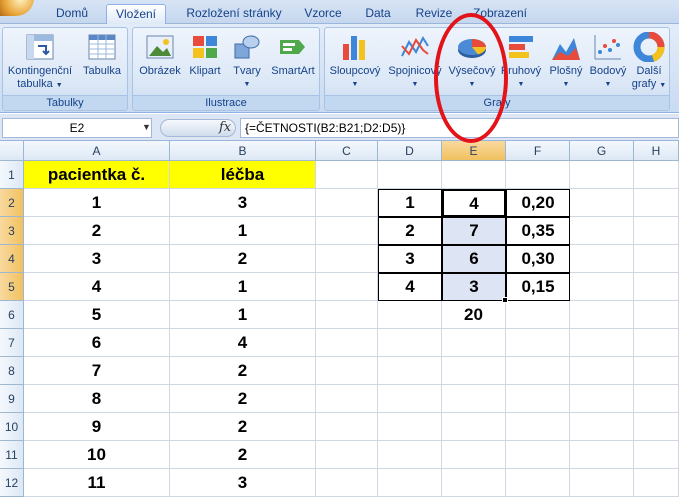 Image resolution: width=679 pixels, height=499 pixels. Describe the element at coordinates (521, 61) in the screenshot. I see `bar-chart-button: Pruhový ▼` at that location.